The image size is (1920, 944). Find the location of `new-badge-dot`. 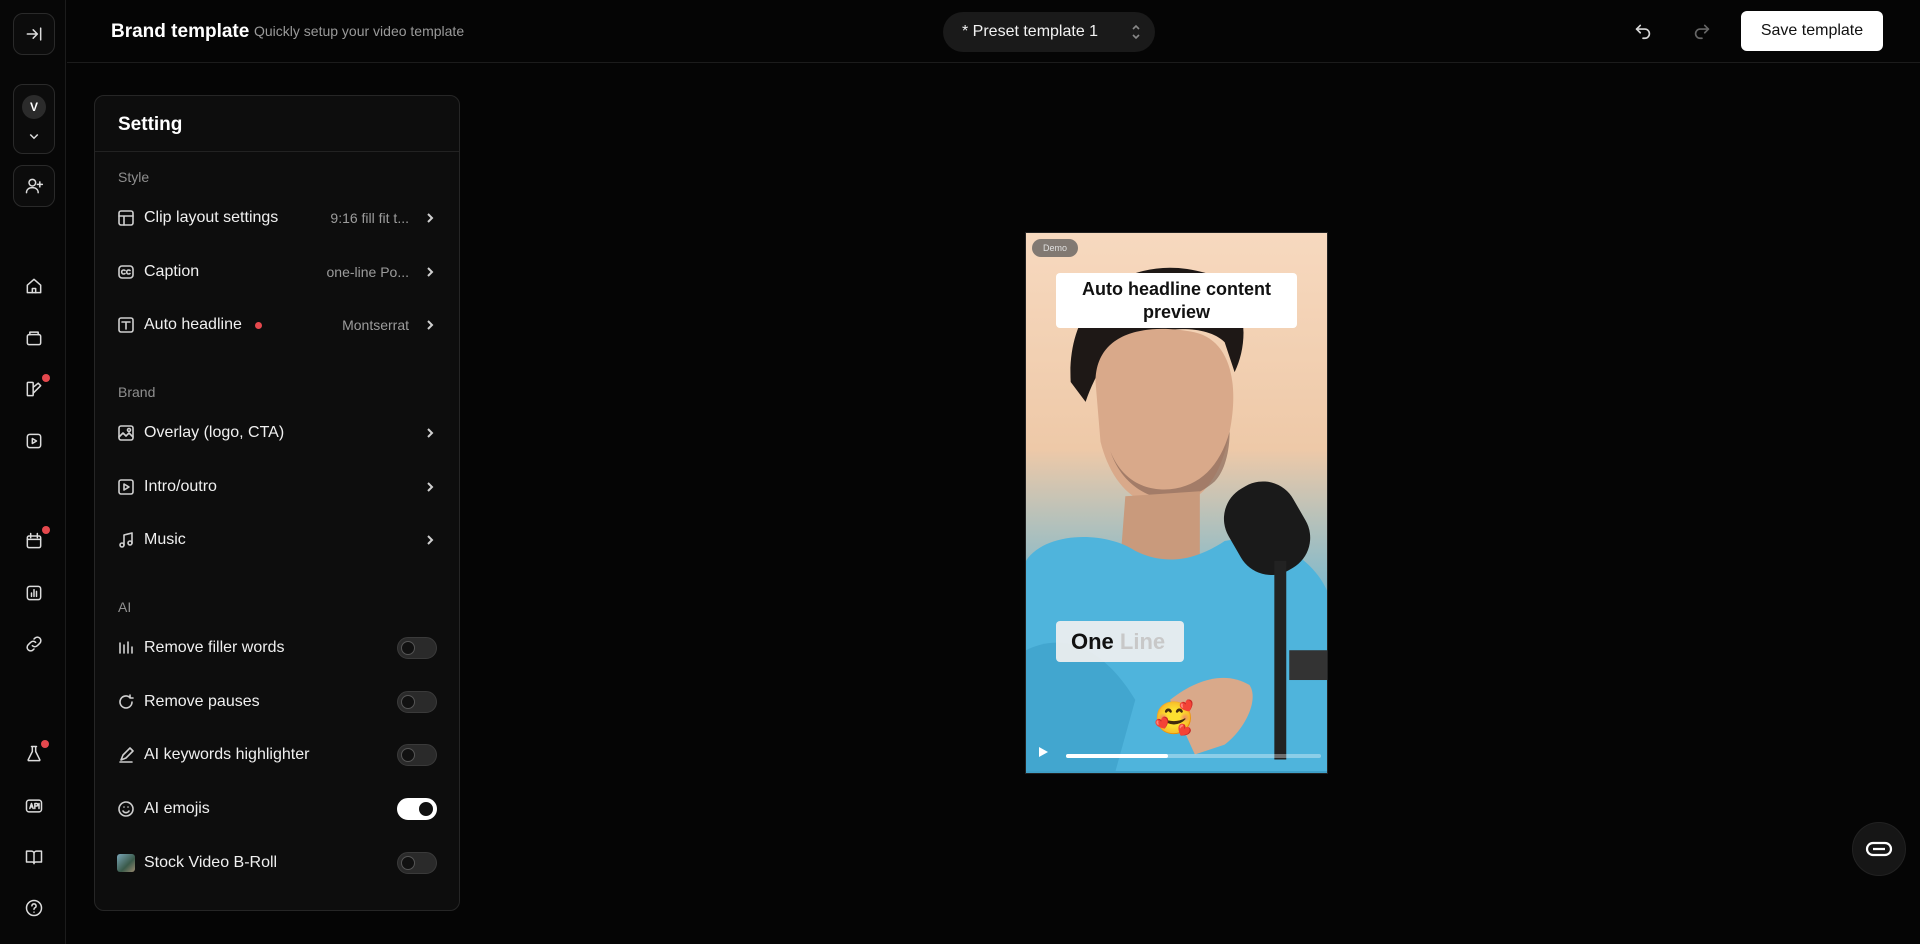

new-badge-dot is located at coordinates (258, 325).